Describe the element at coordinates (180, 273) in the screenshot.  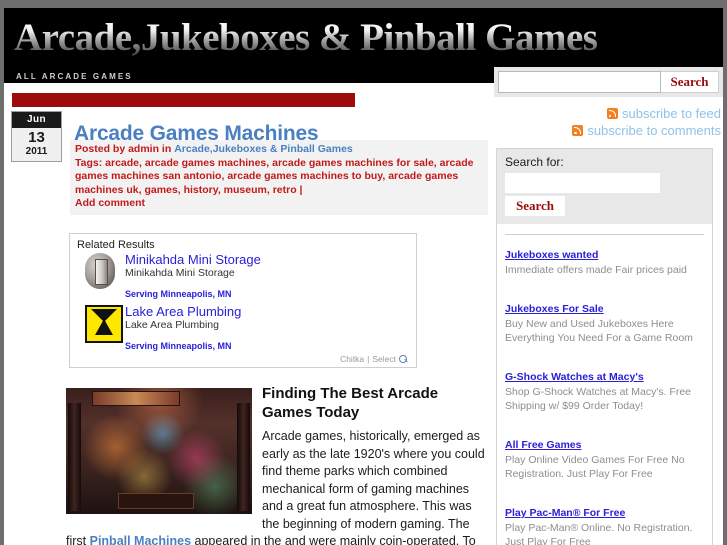
I see `related-result-description: Minikahda Mini Storage` at that location.